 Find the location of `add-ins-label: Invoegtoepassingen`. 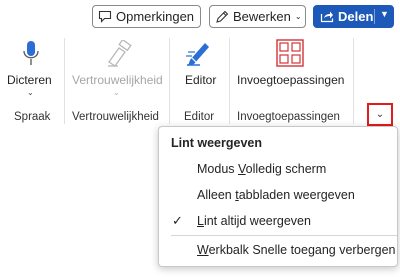

add-ins-label: Invoegtoepassingen is located at coordinates (291, 80).